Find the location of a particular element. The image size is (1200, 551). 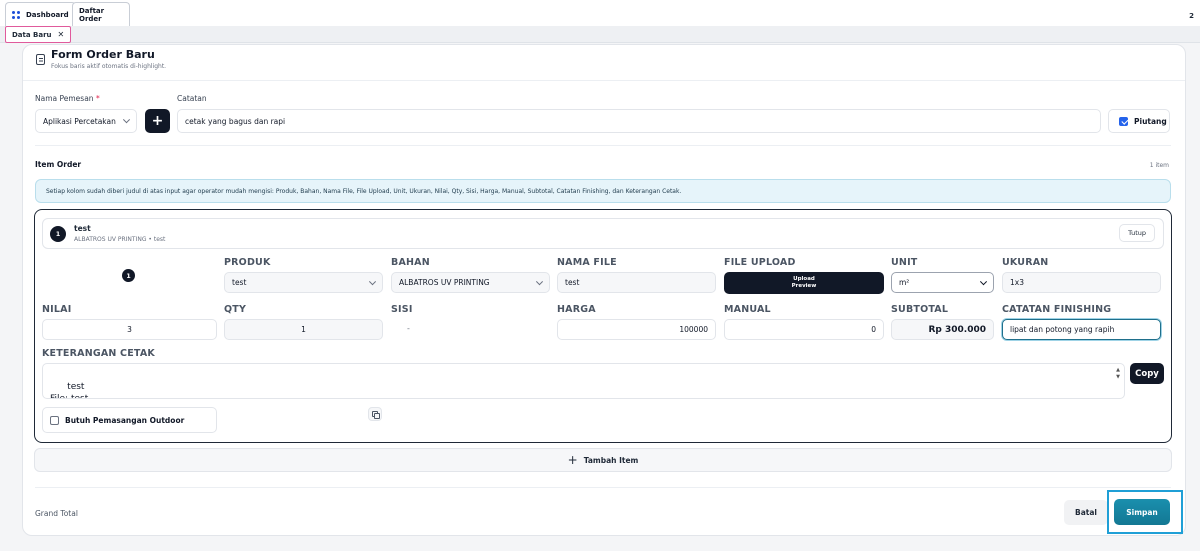

row-number-badge: 1 is located at coordinates (128, 275).